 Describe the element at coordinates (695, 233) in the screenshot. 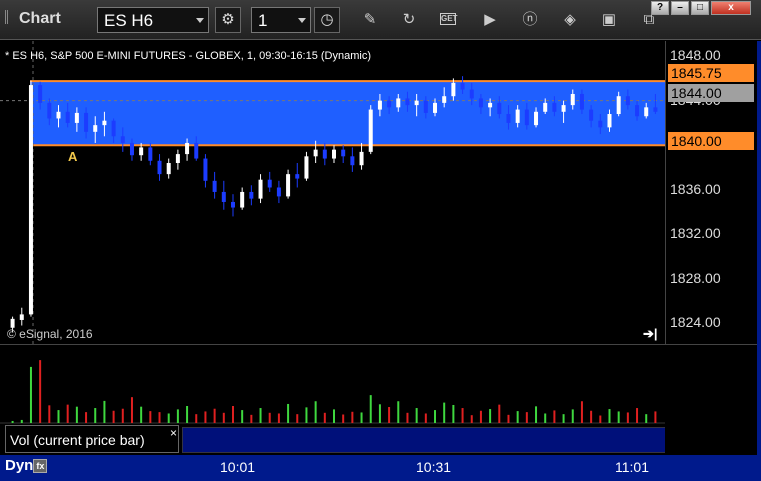

I see `price-tick-label: 1832.00` at that location.